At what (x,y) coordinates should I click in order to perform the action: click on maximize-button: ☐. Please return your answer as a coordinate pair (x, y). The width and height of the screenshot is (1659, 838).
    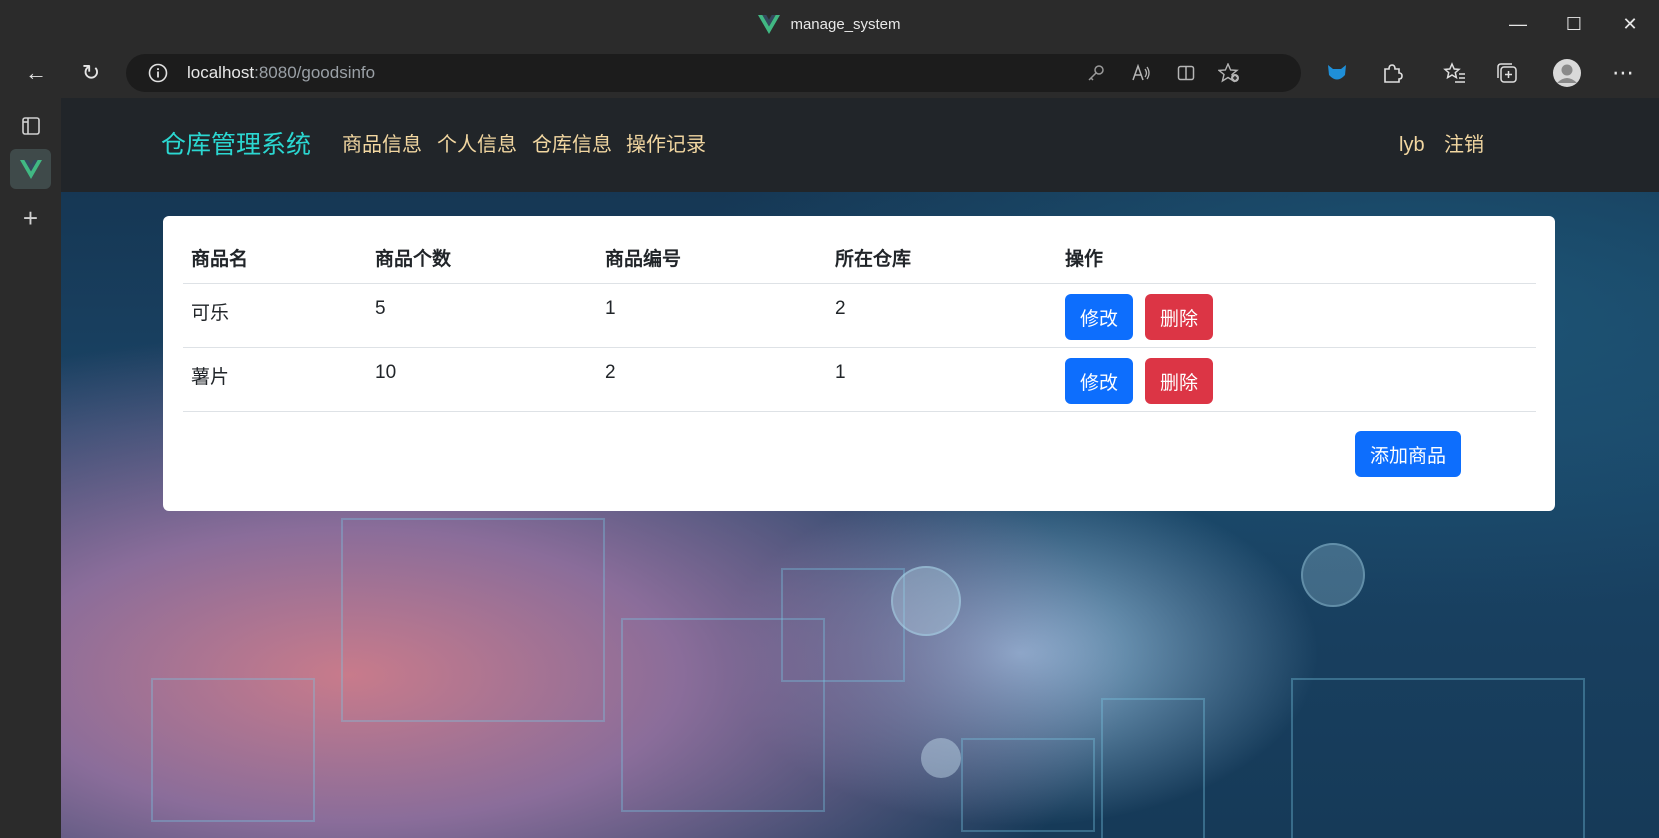
    Looking at the image, I should click on (1574, 24).